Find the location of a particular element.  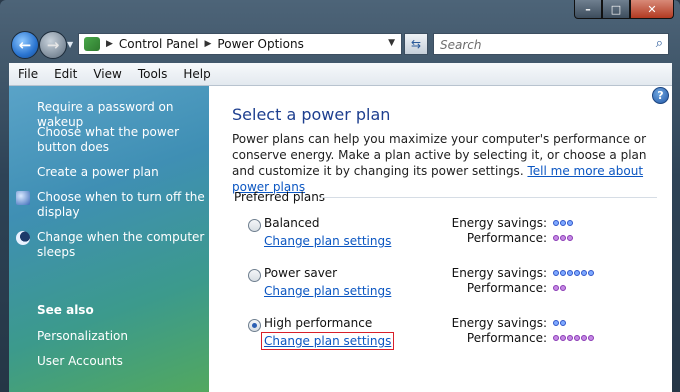

search-box: ⌕ is located at coordinates (551, 44).